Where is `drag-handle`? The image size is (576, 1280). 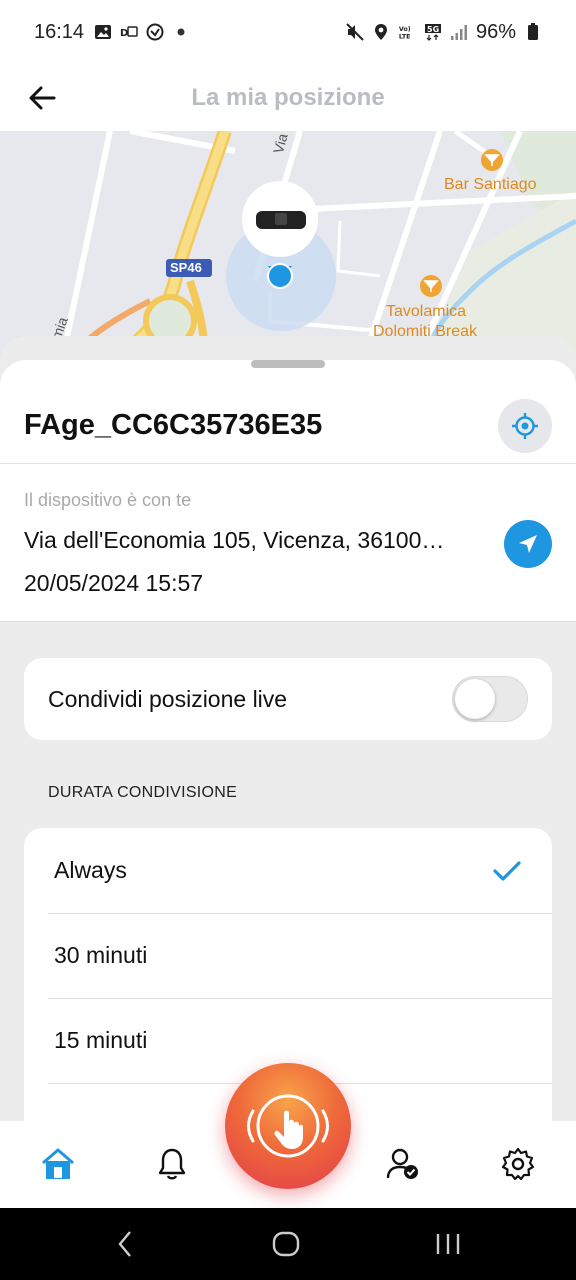 drag-handle is located at coordinates (288, 364).